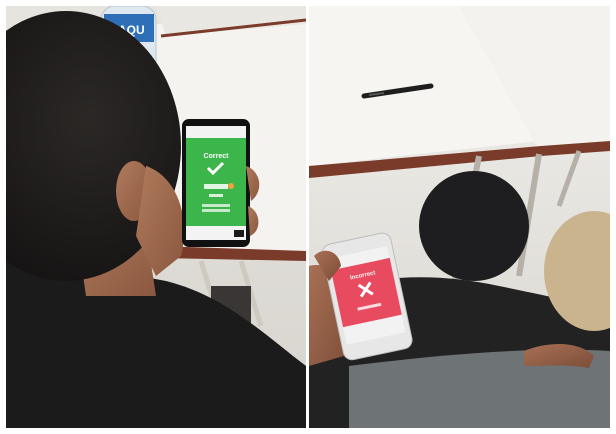  What do you see at coordinates (217, 156) in the screenshot?
I see `correct-label: Correct` at bounding box center [217, 156].